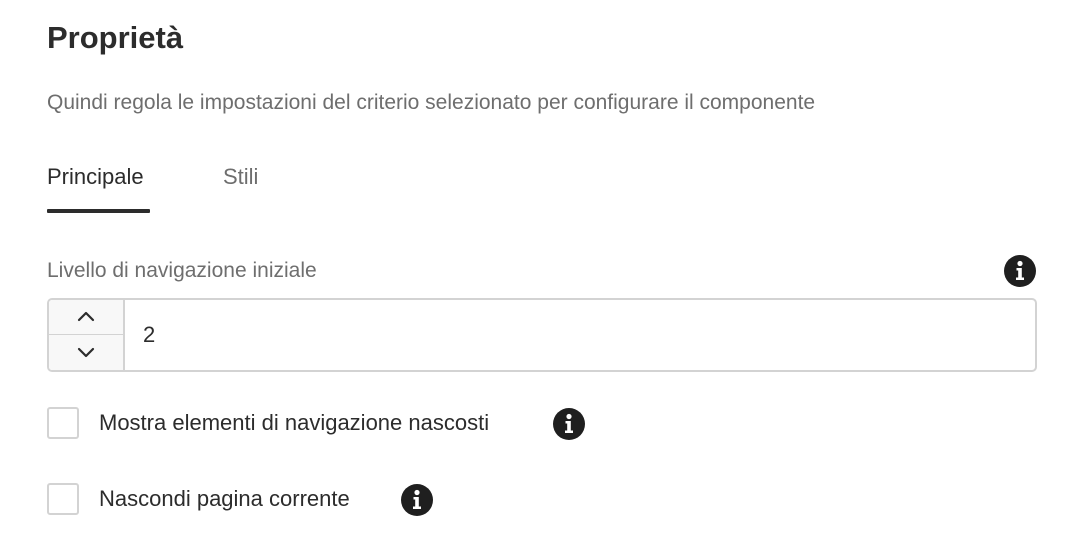 The width and height of the screenshot is (1078, 556). Describe the element at coordinates (149, 335) in the screenshot. I see `start-level-input: 2` at that location.